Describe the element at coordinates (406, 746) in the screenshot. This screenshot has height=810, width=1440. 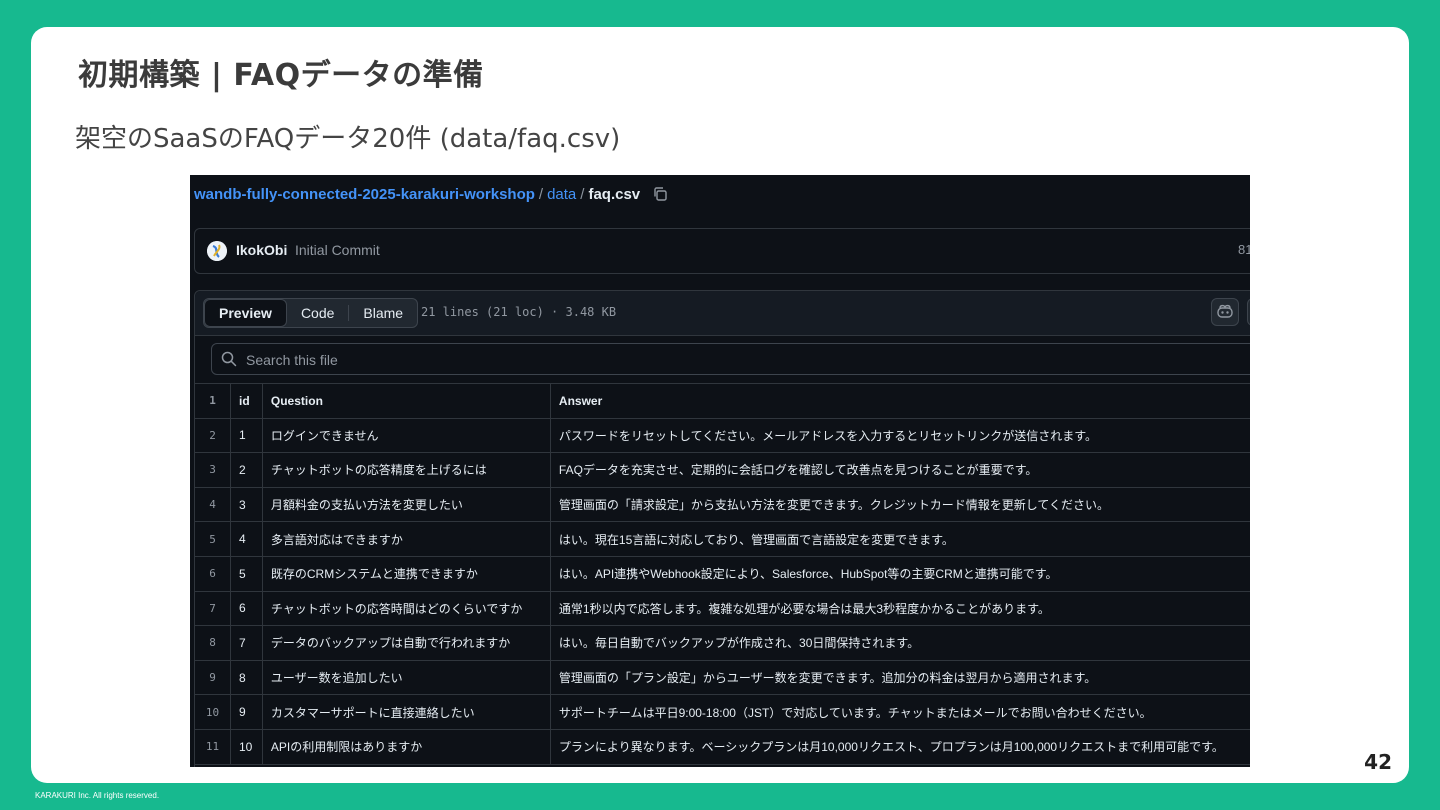
I see `cell-question: APIの利用制限はありますか` at that location.